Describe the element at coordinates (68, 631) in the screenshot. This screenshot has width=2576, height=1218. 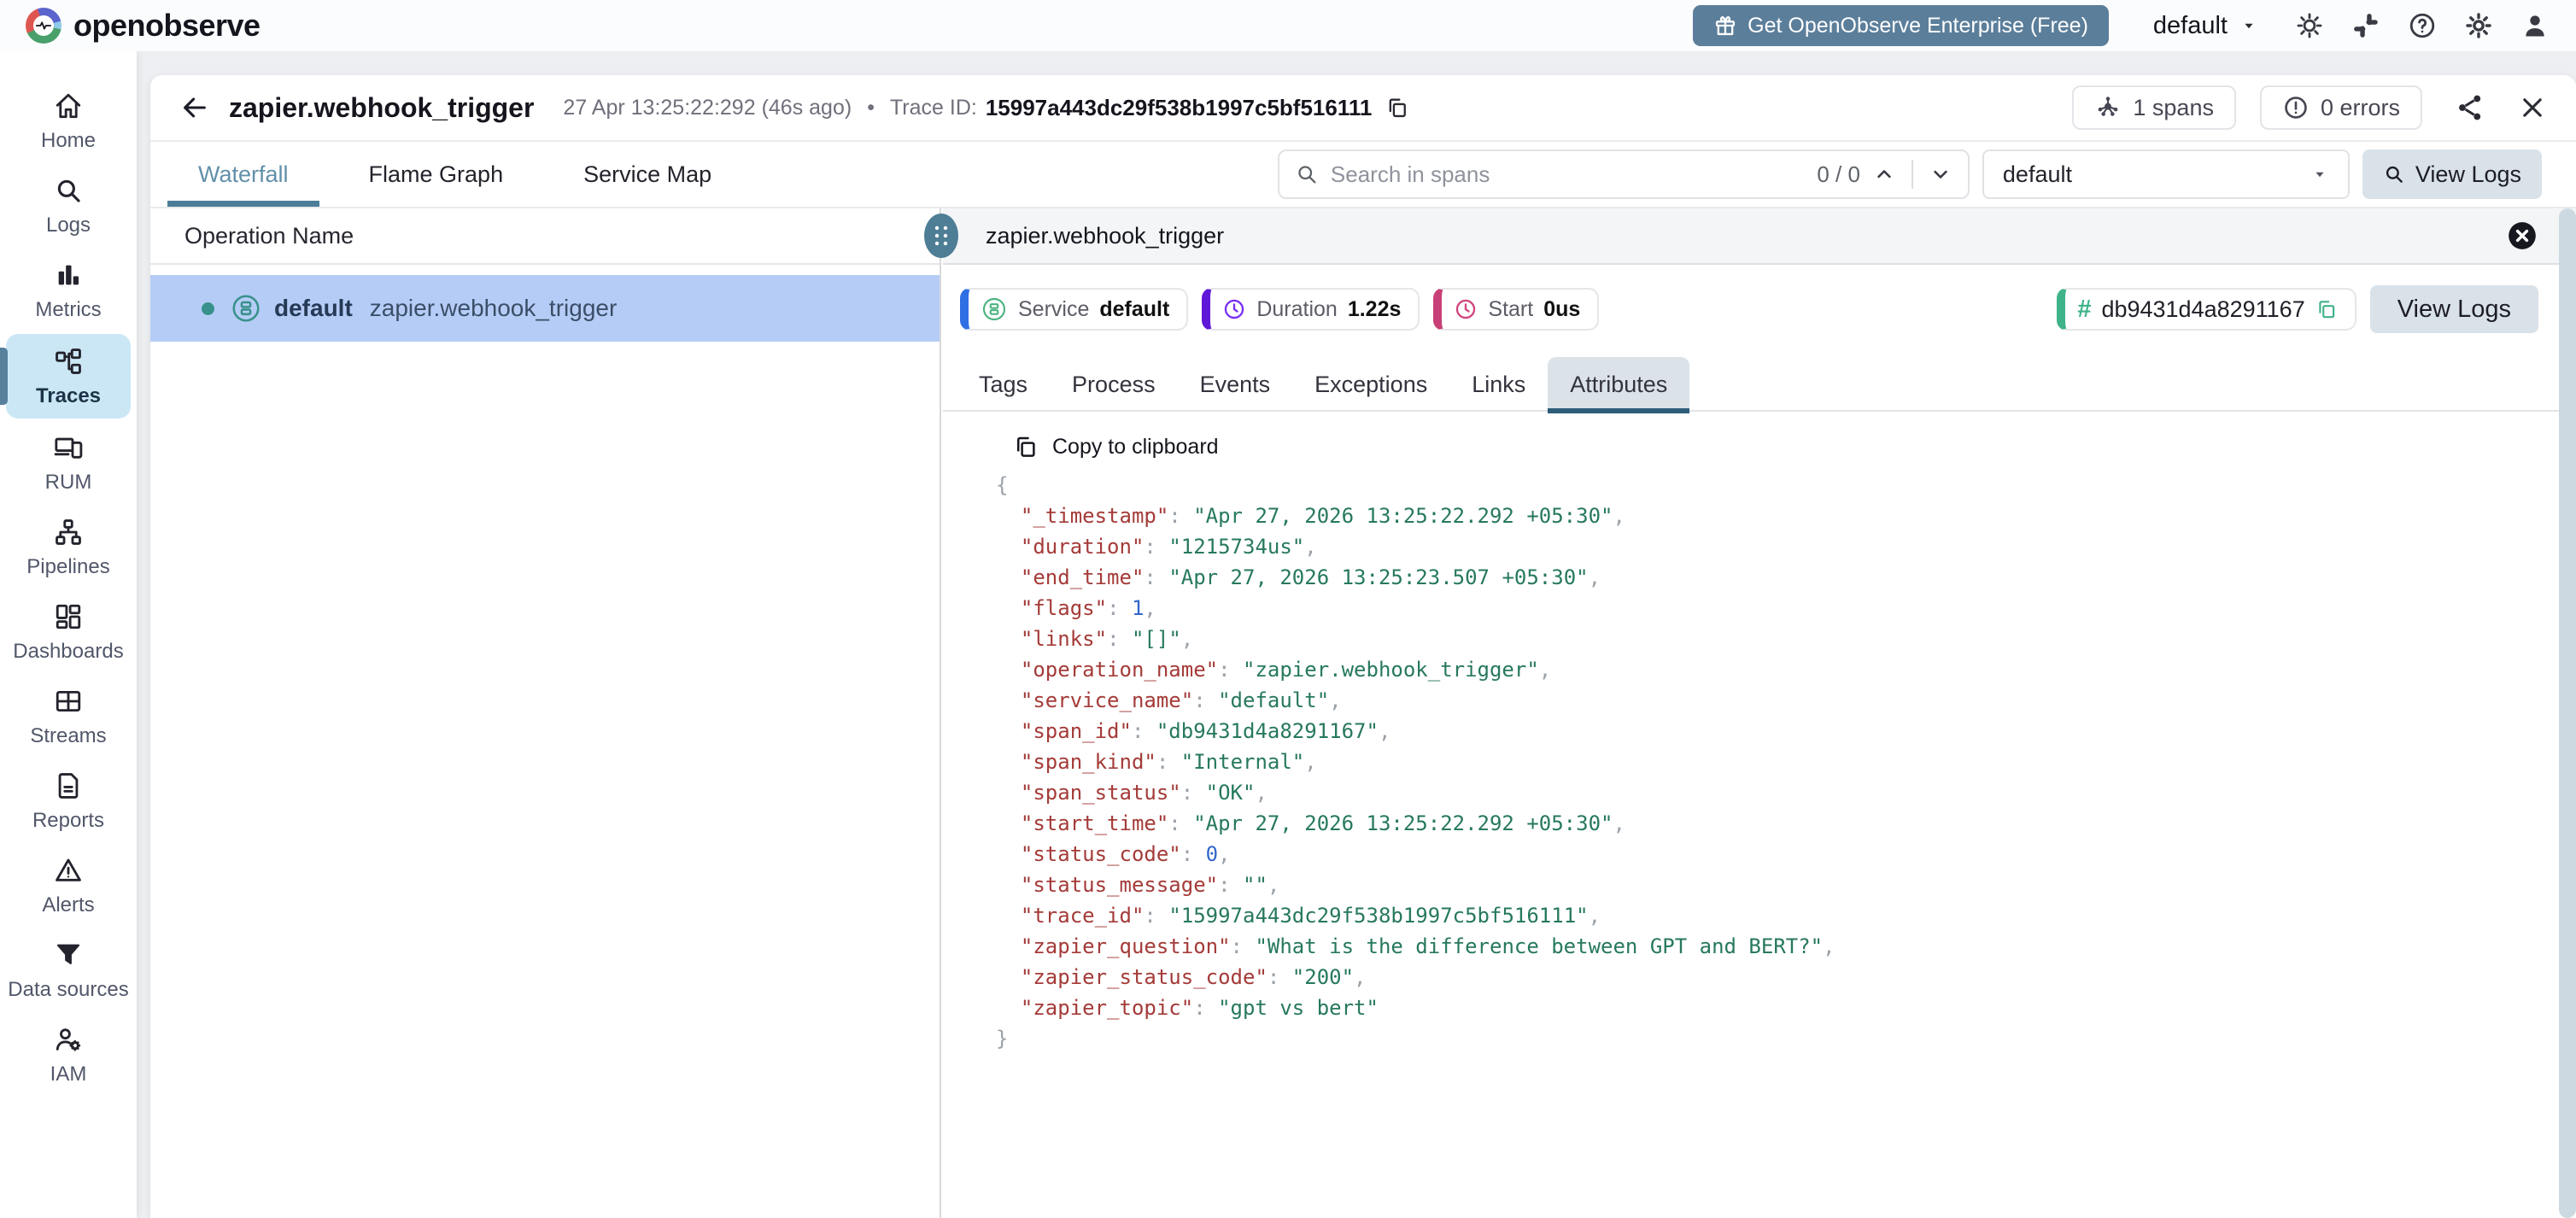
I see `sidebar-item-dashboards: Dashboards` at that location.